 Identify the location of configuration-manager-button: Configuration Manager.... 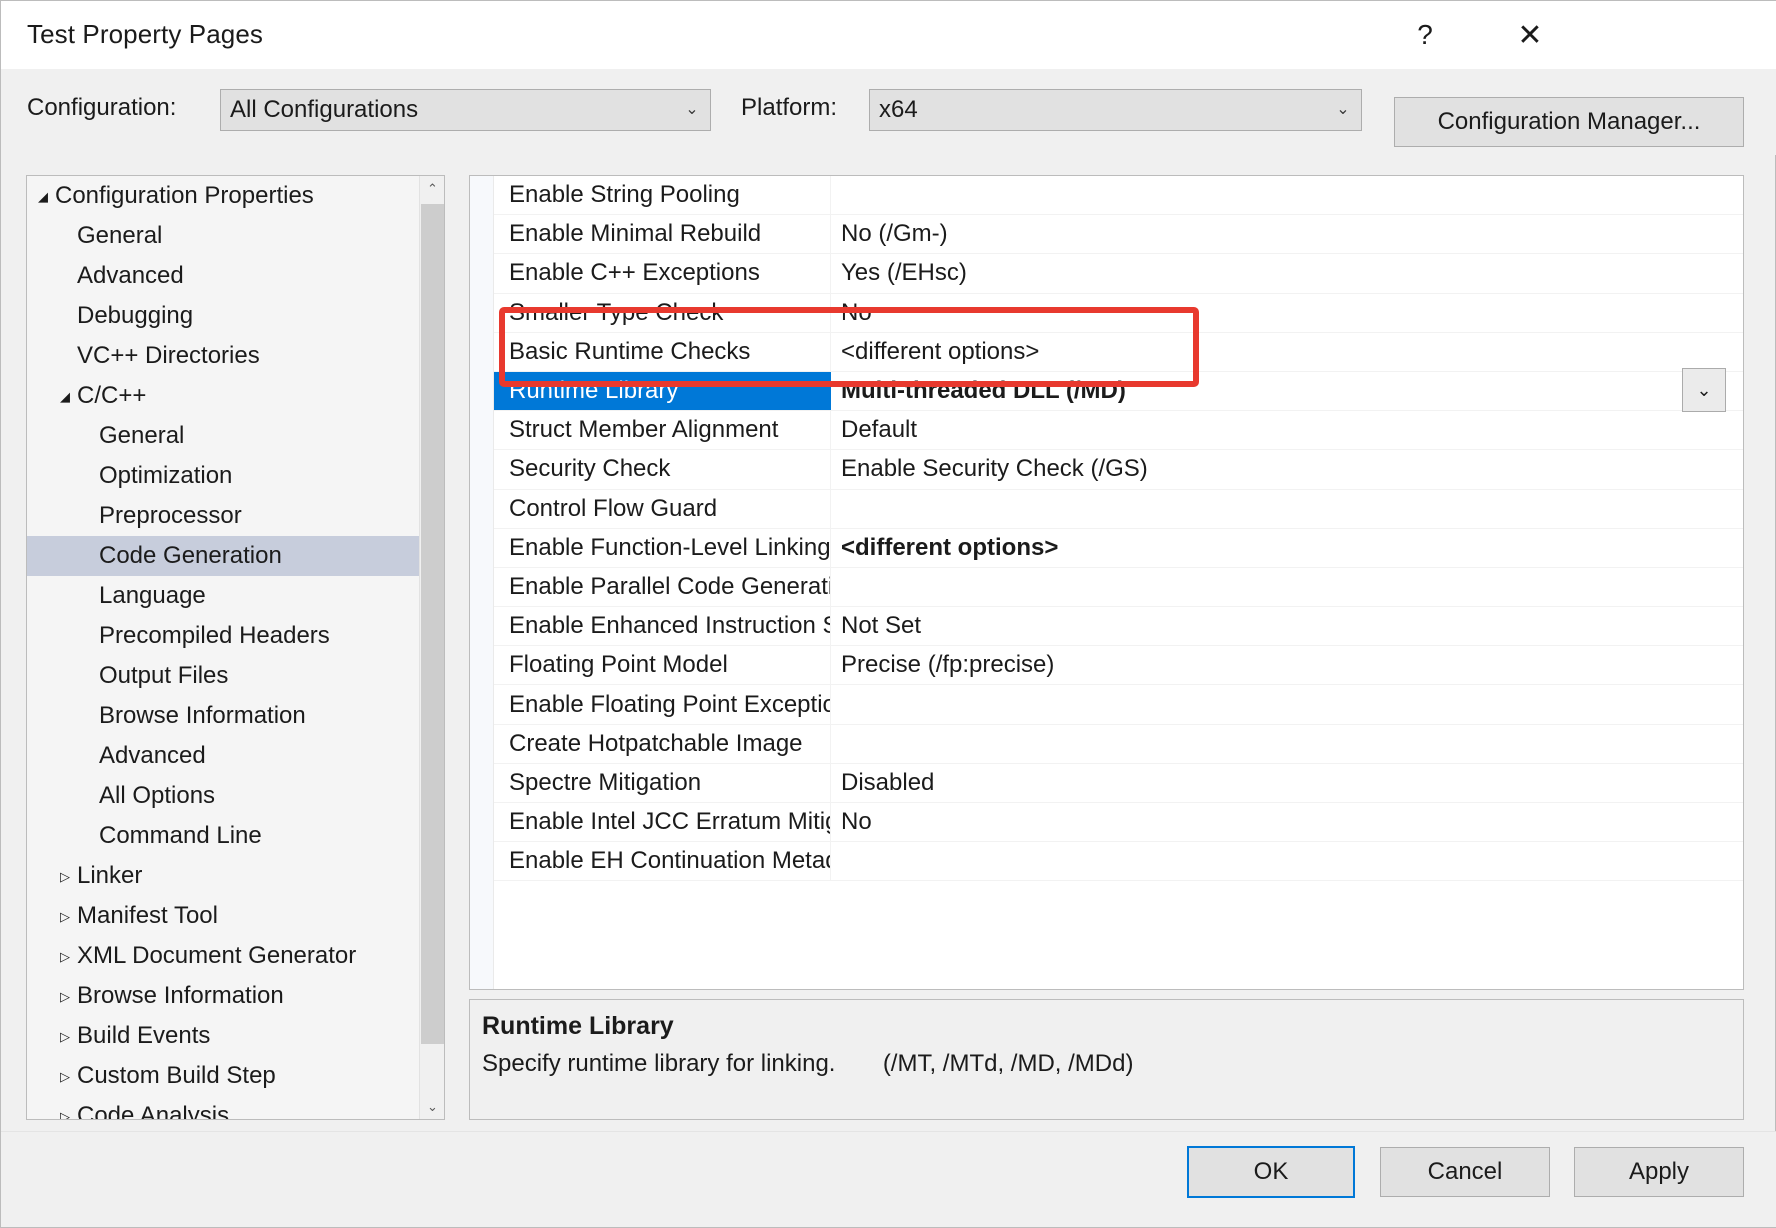
(1569, 122).